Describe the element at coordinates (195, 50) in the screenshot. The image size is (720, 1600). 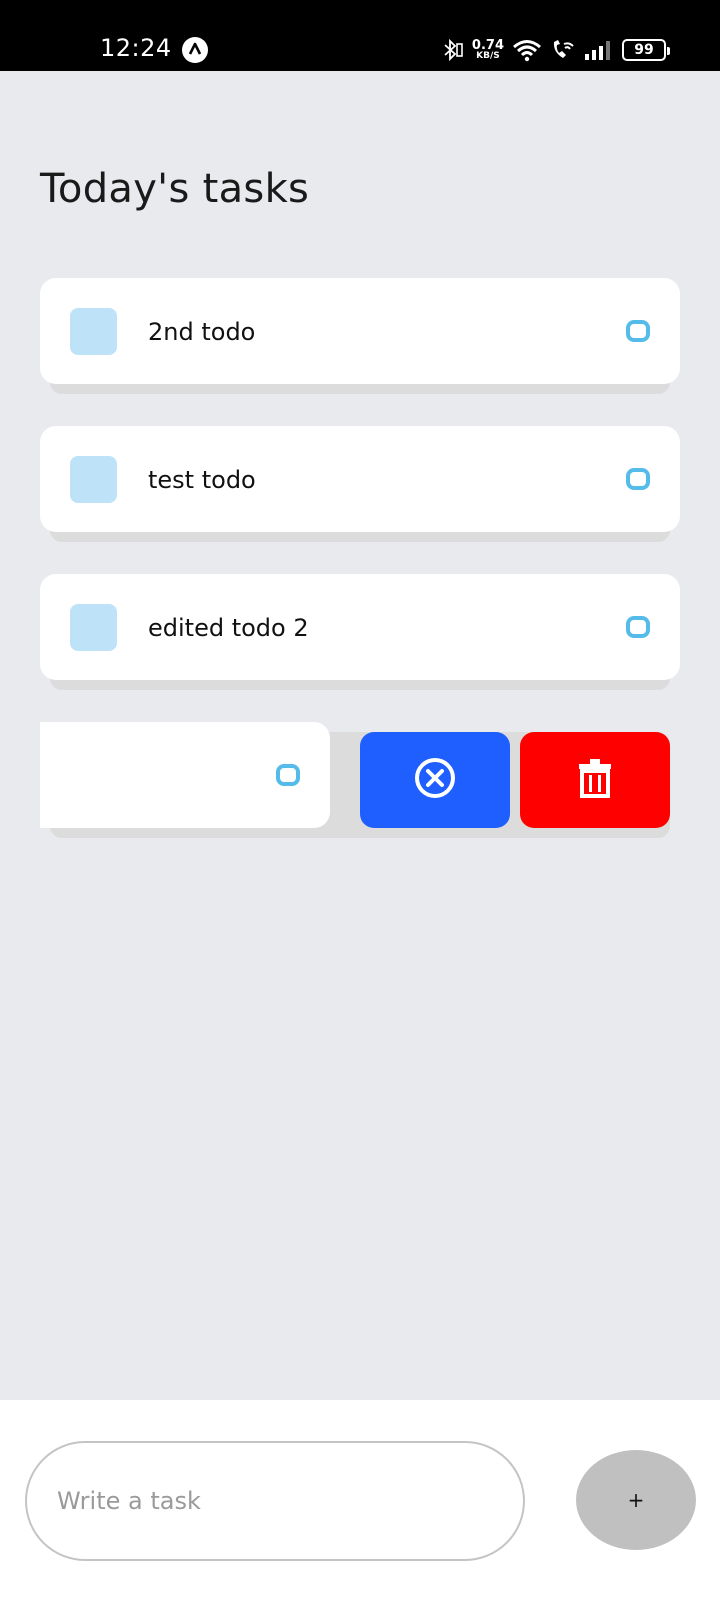
I see `app-notification-icon` at that location.